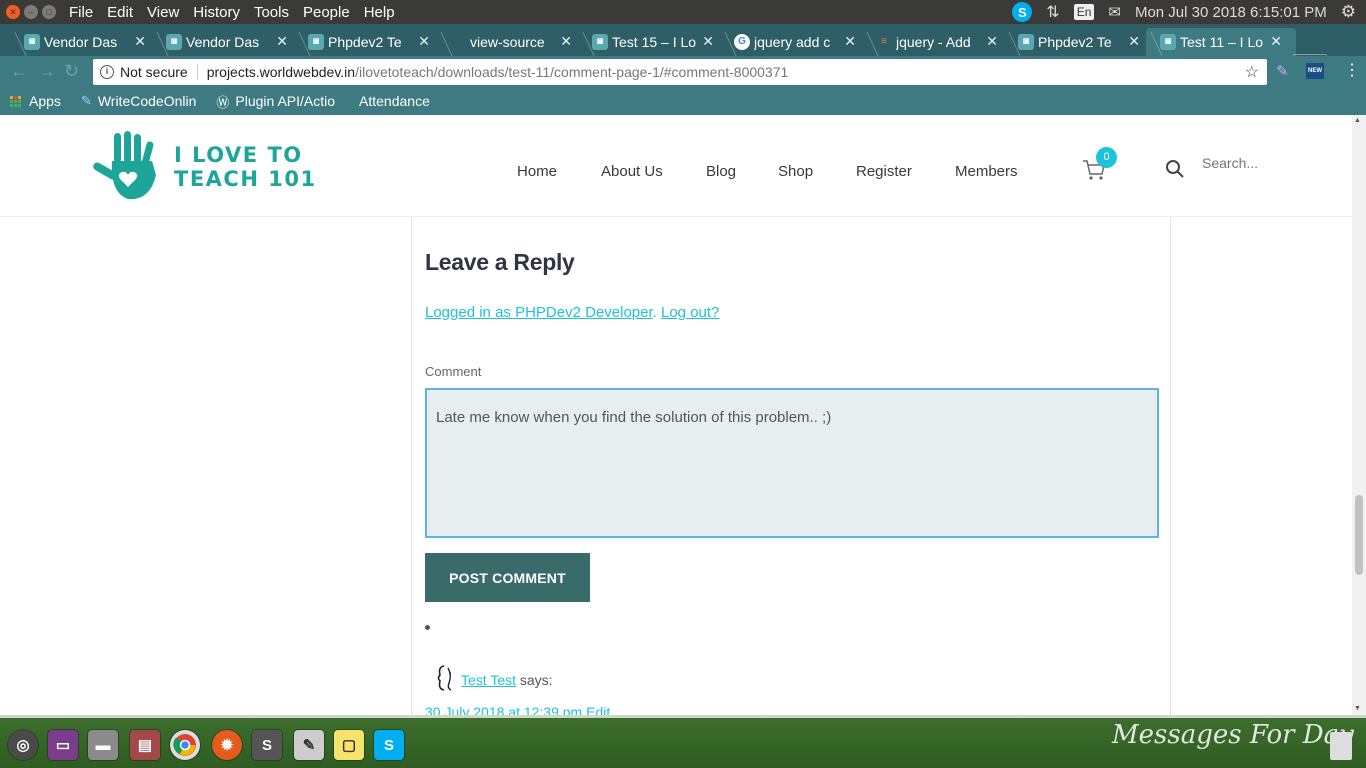 The height and width of the screenshot is (768, 1366). What do you see at coordinates (1231, 12) in the screenshot?
I see `clock: Mon Jul 30 2018 6:15:01 PM` at bounding box center [1231, 12].